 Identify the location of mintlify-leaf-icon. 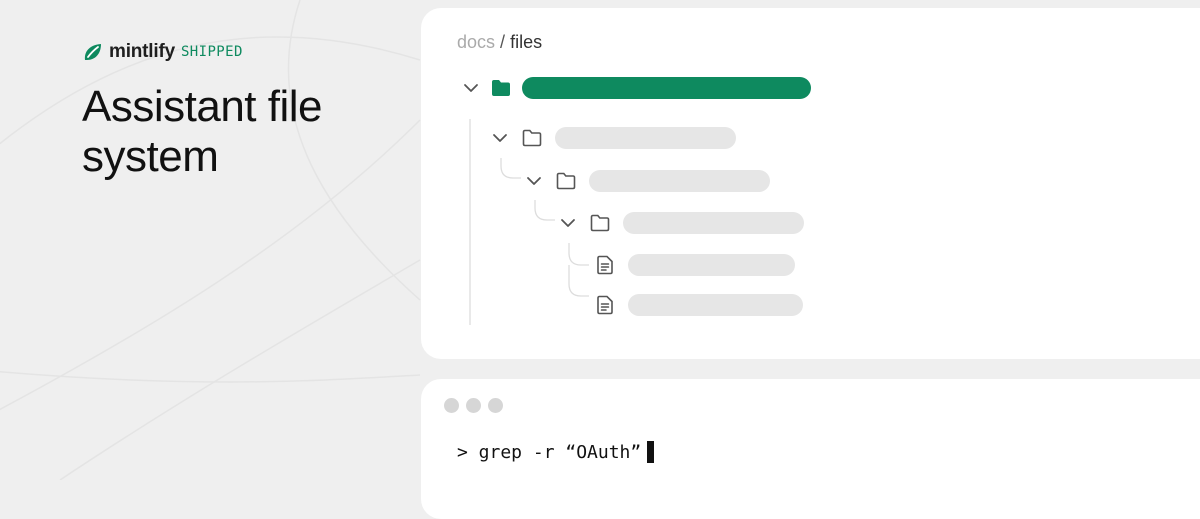
(92, 52).